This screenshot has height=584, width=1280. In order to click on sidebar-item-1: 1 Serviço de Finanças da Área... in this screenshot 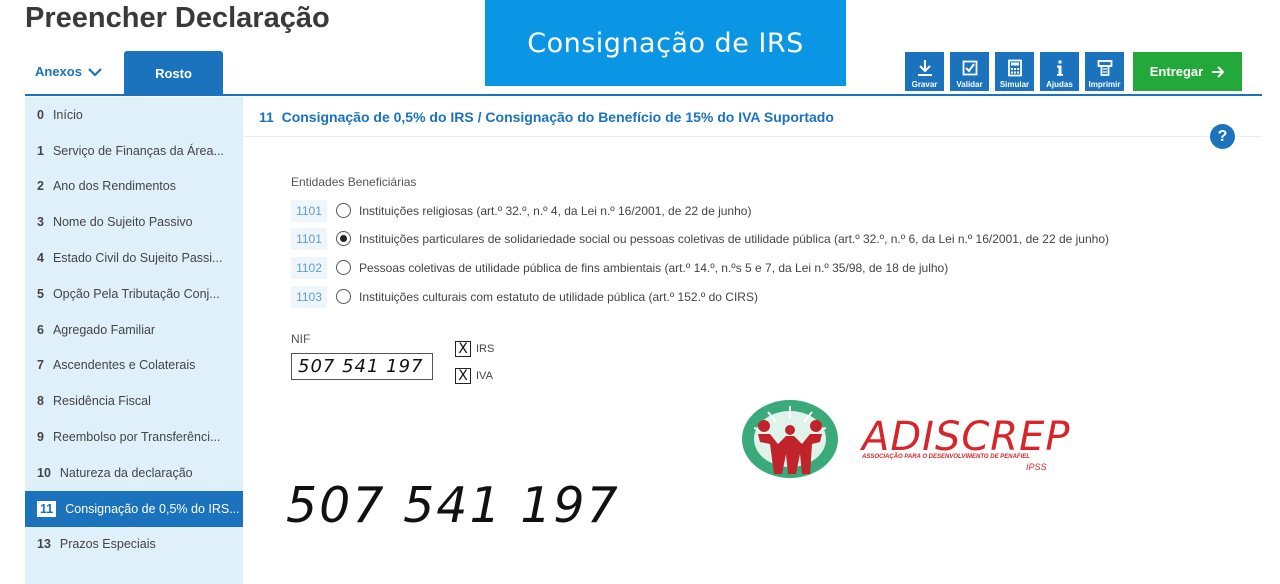, I will do `click(134, 151)`.